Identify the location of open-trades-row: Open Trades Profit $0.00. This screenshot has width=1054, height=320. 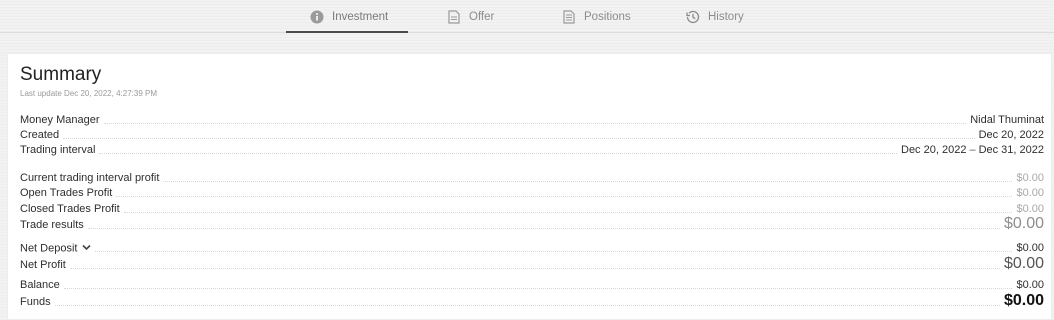
(532, 193).